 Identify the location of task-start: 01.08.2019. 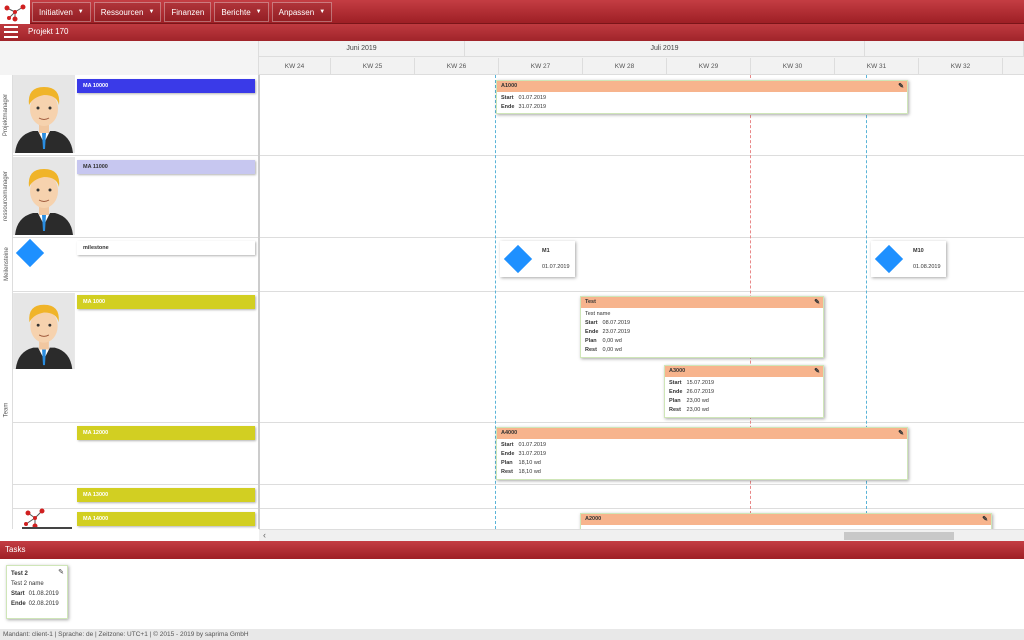
(43, 594).